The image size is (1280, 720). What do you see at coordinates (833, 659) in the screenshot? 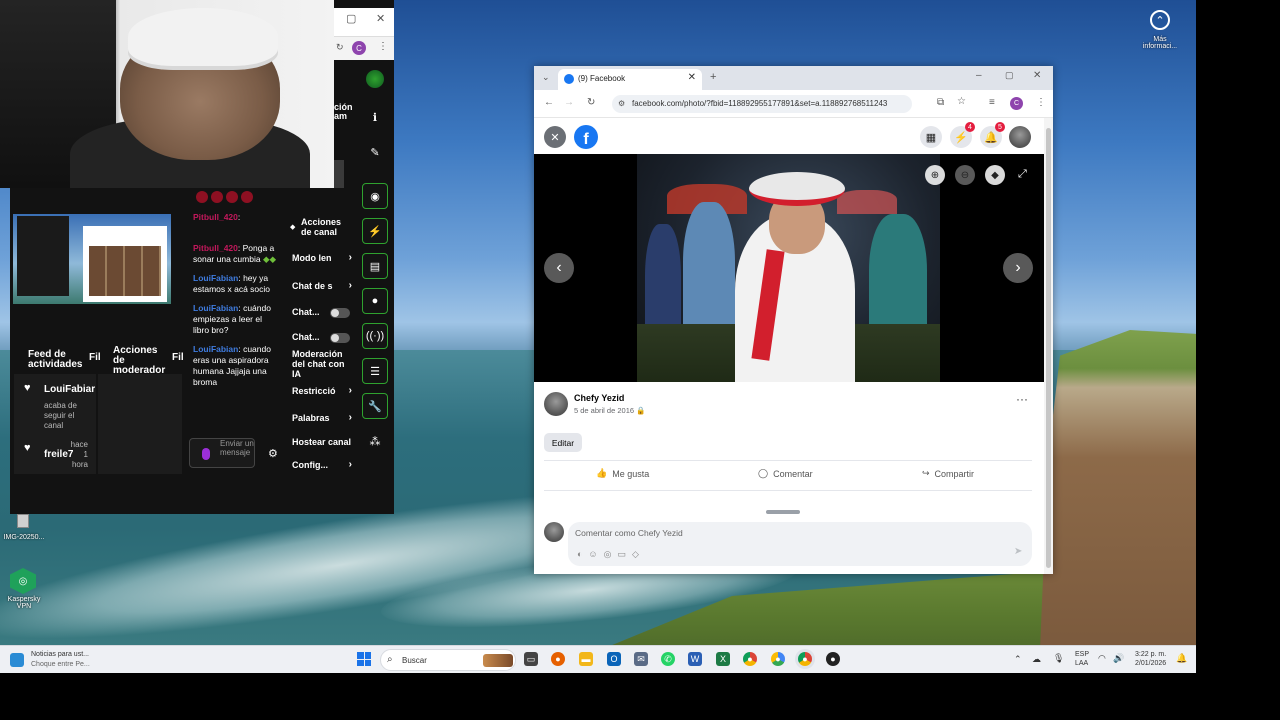
I see `recording-app-icon: ●` at bounding box center [833, 659].